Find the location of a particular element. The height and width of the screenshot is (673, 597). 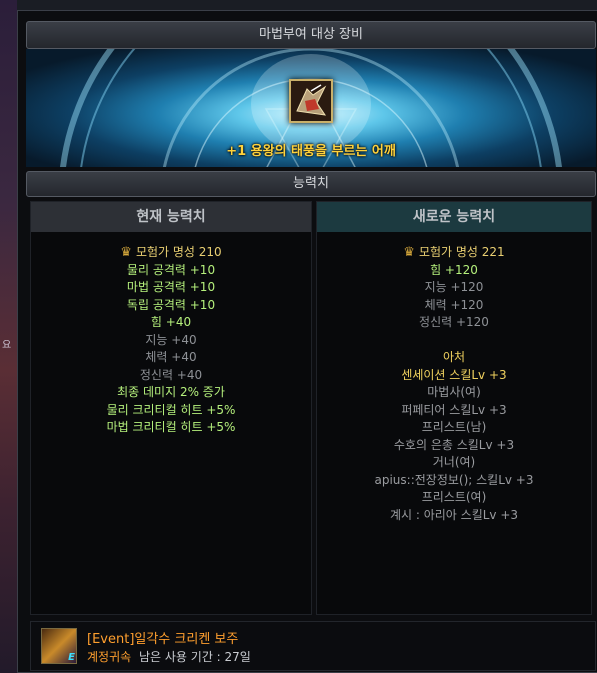

current-fame: ♛ 모험가 명성 210 is located at coordinates (171, 253).